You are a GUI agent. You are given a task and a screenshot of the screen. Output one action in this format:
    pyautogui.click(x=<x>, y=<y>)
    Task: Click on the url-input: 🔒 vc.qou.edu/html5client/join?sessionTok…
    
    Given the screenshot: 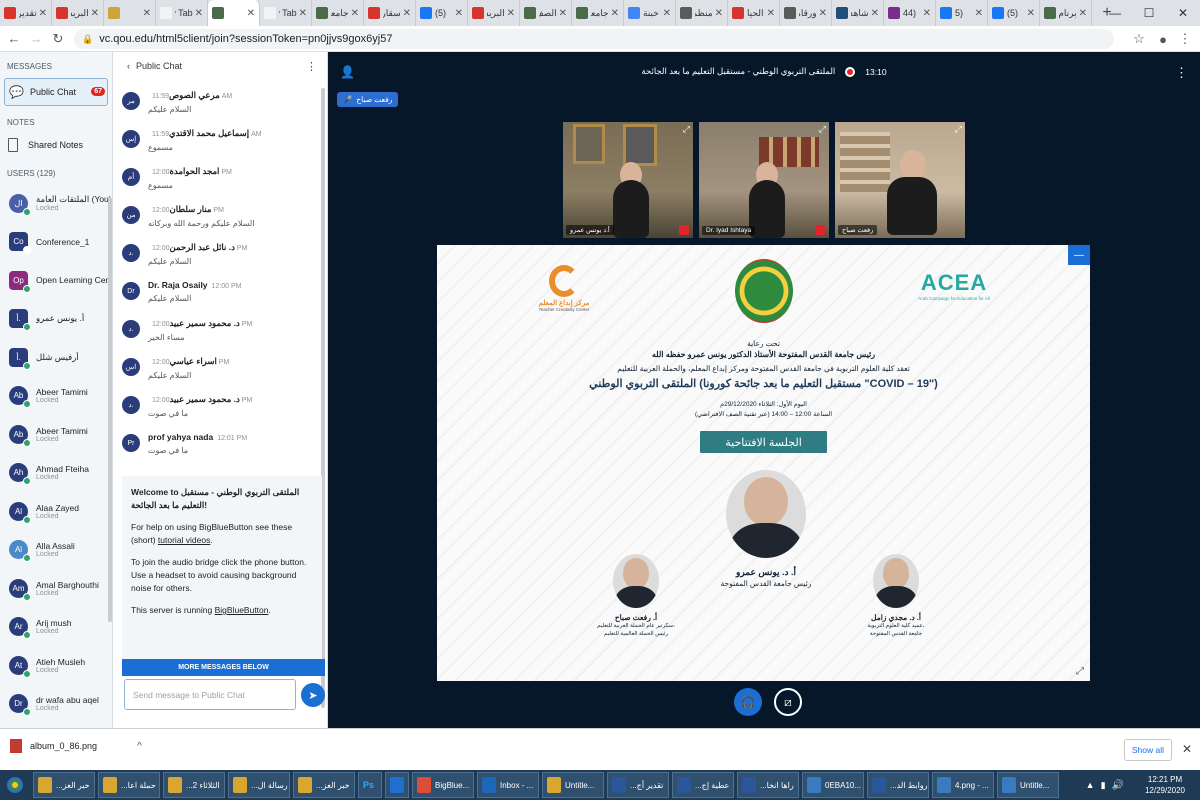 What is the action you would take?
    pyautogui.click(x=594, y=39)
    